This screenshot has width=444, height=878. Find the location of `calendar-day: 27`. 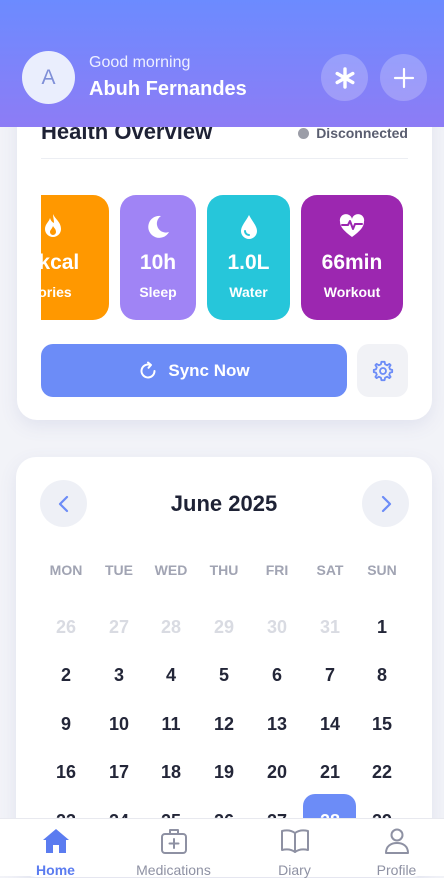

calendar-day: 27 is located at coordinates (119, 627).